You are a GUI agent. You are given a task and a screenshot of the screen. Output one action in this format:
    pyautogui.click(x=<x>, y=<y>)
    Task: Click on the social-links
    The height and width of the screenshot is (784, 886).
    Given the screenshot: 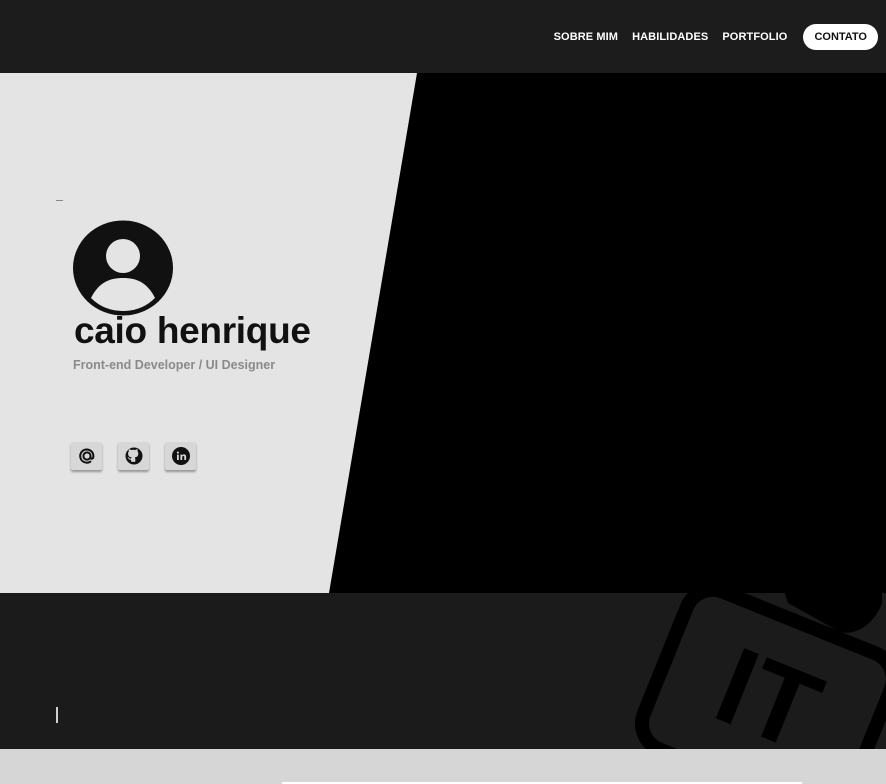 What is the action you would take?
    pyautogui.click(x=141, y=456)
    